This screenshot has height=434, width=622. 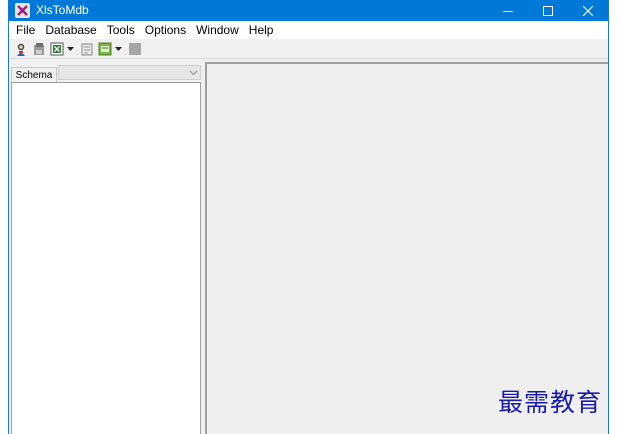 I want to click on report-icon, so click(x=86, y=49).